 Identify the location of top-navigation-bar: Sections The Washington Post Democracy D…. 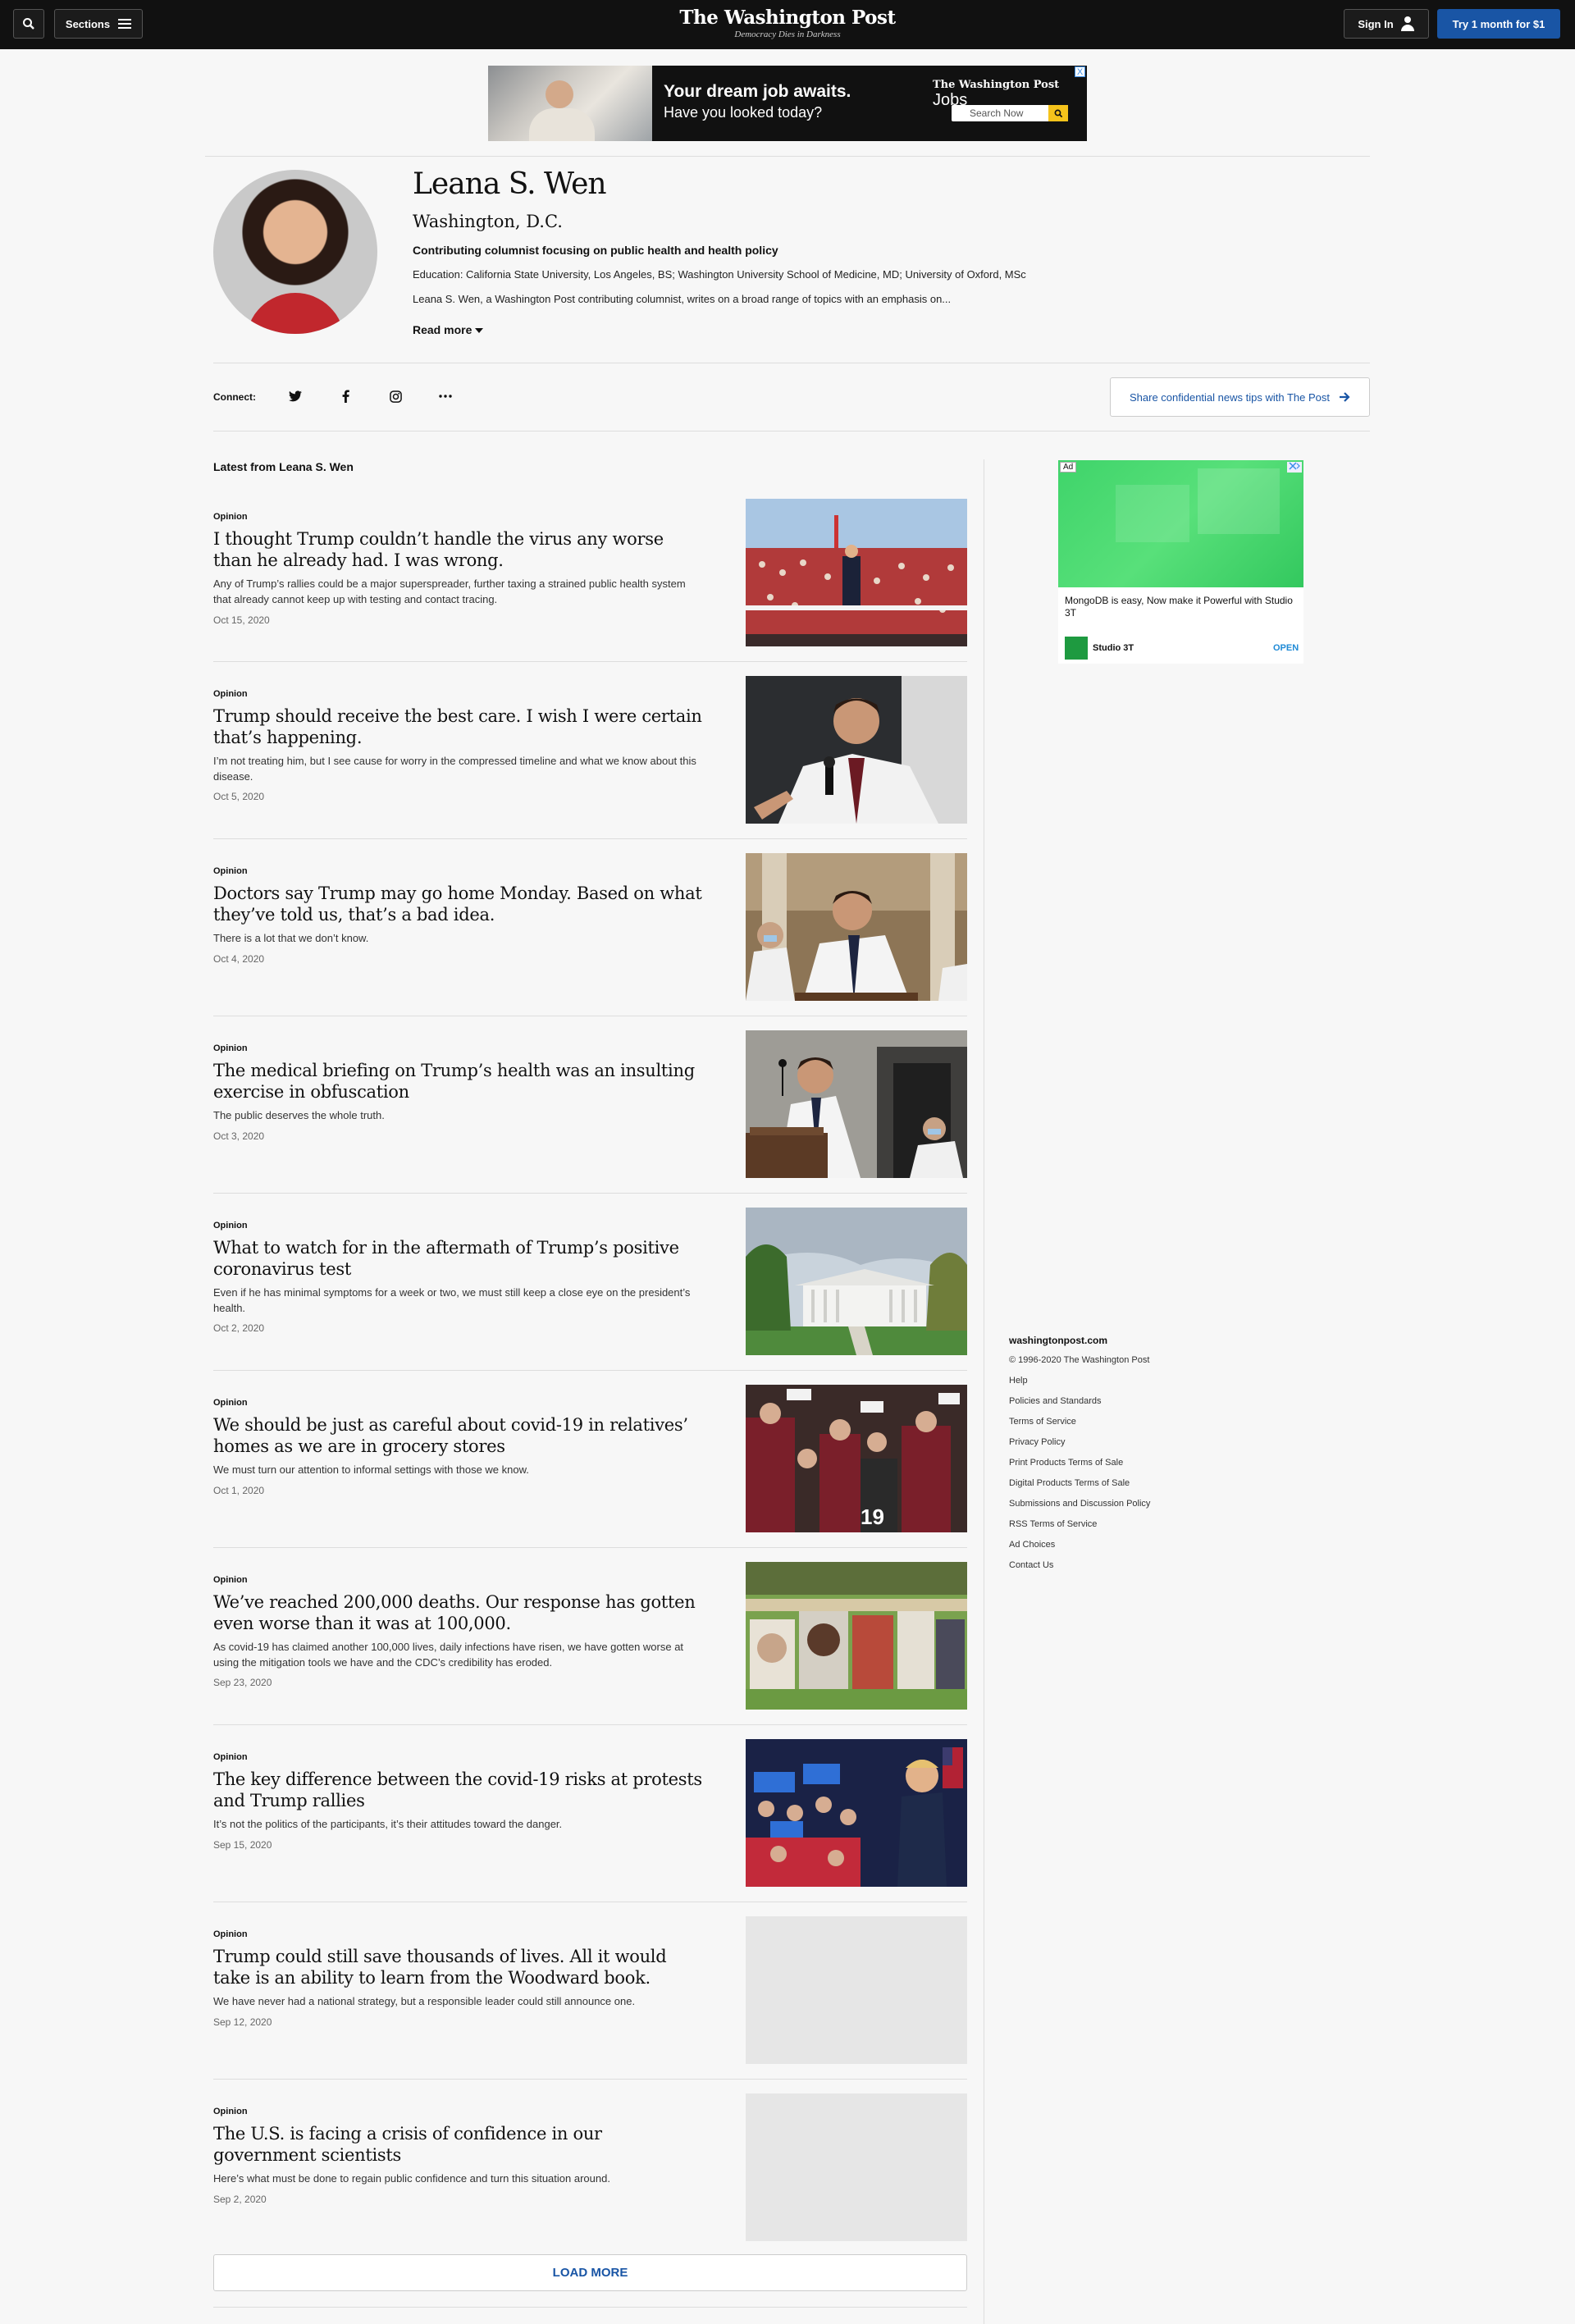
(788, 24).